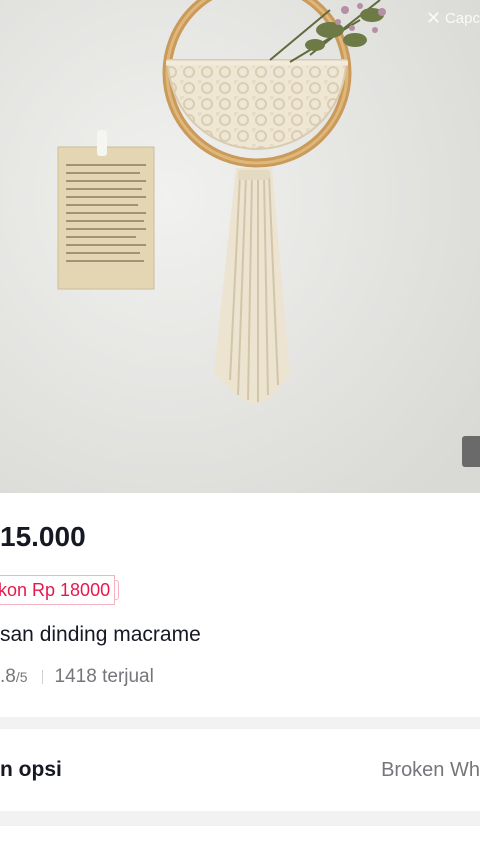 This screenshot has height=854, width=480. What do you see at coordinates (31, 769) in the screenshot?
I see `options-label: n opsi` at bounding box center [31, 769].